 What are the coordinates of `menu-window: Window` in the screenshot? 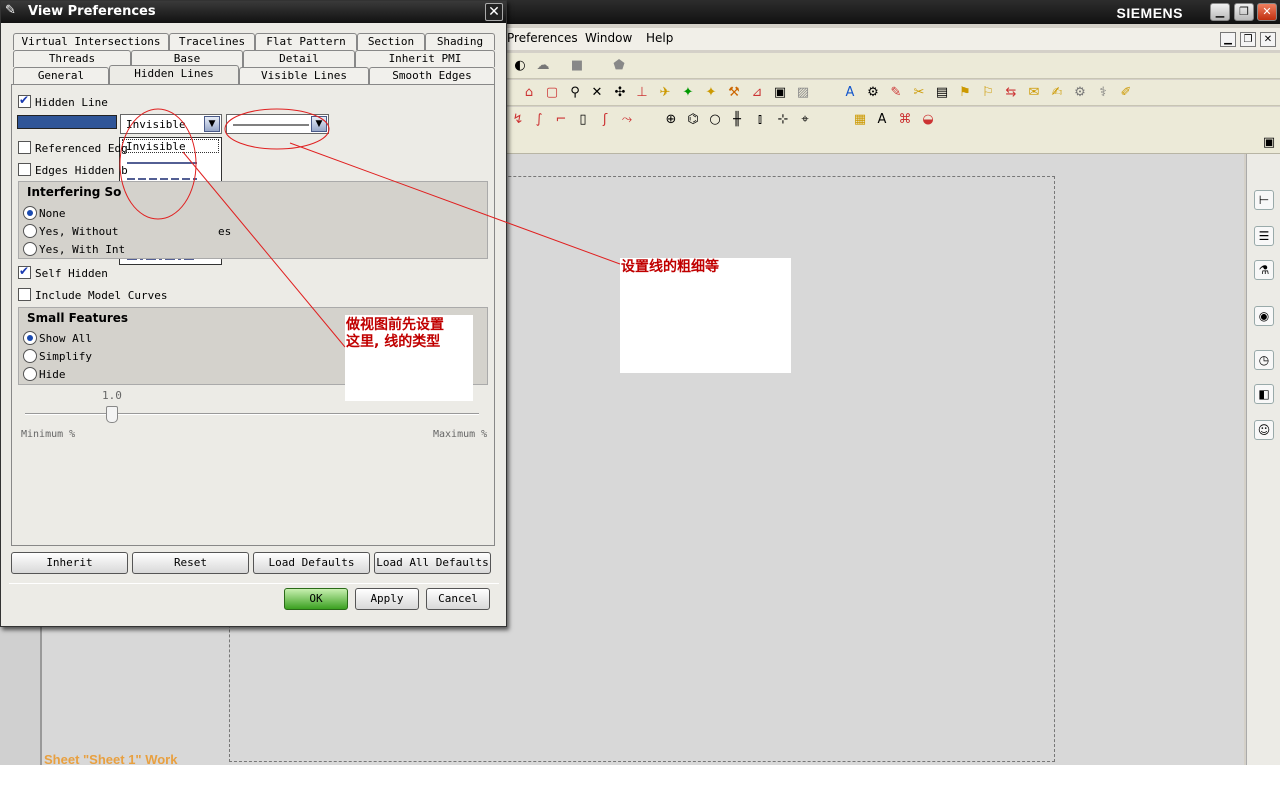 It's located at (608, 38).